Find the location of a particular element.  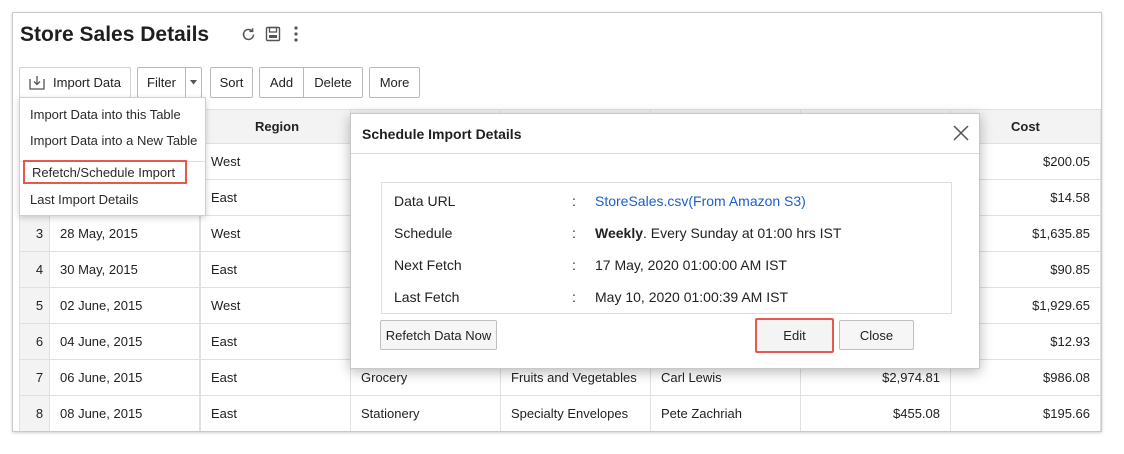

dropdown-caret-icon is located at coordinates (193, 82).